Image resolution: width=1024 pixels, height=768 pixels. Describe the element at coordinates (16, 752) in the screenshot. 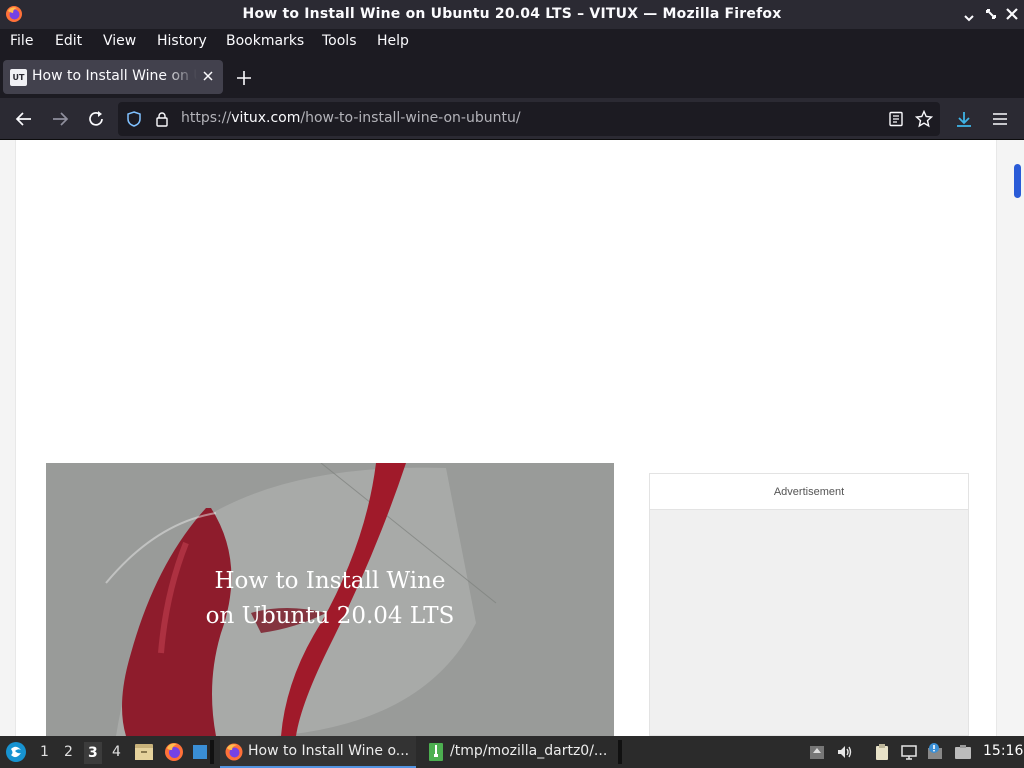

I see `start-menu-icon` at that location.